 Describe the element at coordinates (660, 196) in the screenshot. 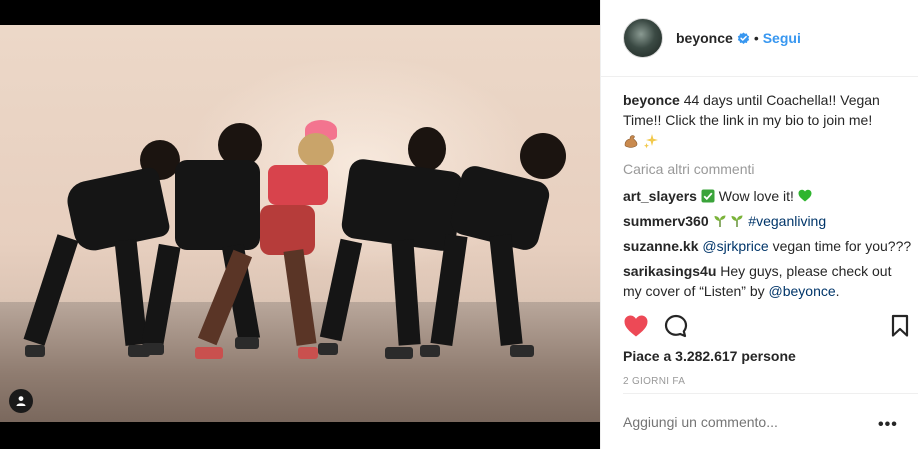

I see `comment-username: art_slayers` at that location.